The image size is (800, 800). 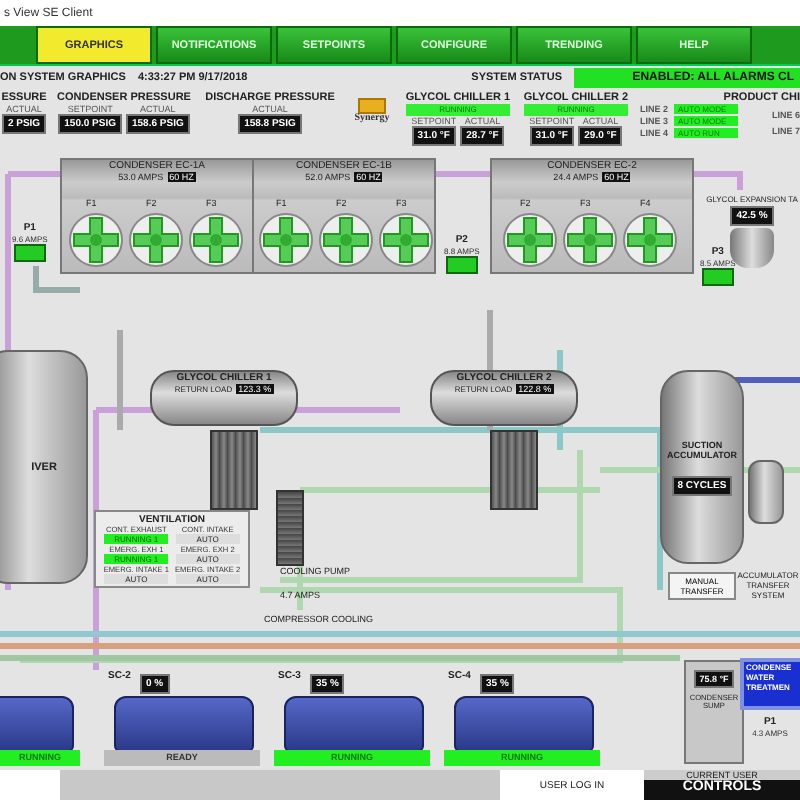 What do you see at coordinates (56, 279) in the screenshot?
I see `pipe` at bounding box center [56, 279].